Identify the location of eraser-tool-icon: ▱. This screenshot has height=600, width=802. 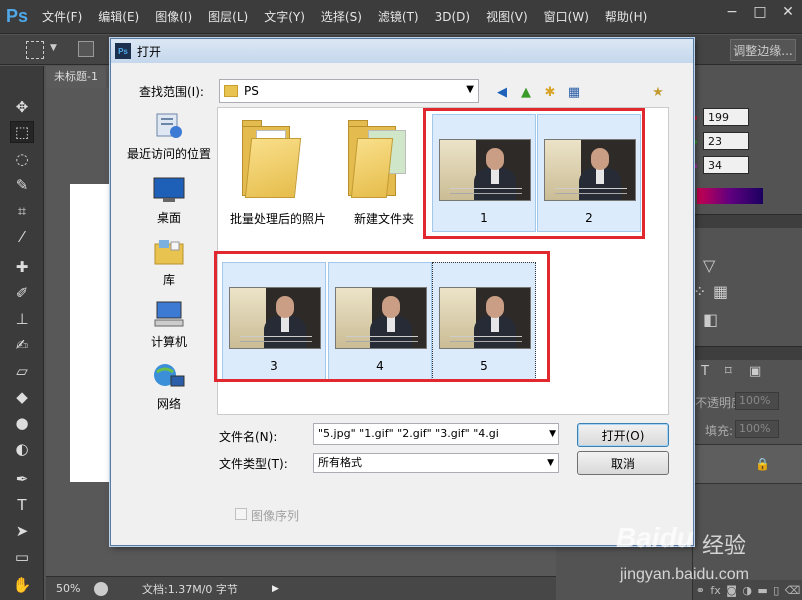
(22, 371).